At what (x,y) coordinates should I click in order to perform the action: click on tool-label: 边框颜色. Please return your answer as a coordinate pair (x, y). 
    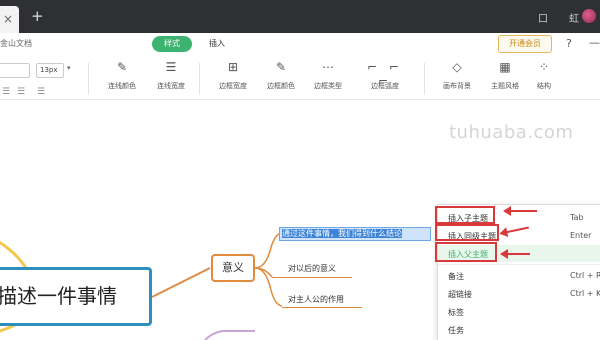
    Looking at the image, I should click on (281, 86).